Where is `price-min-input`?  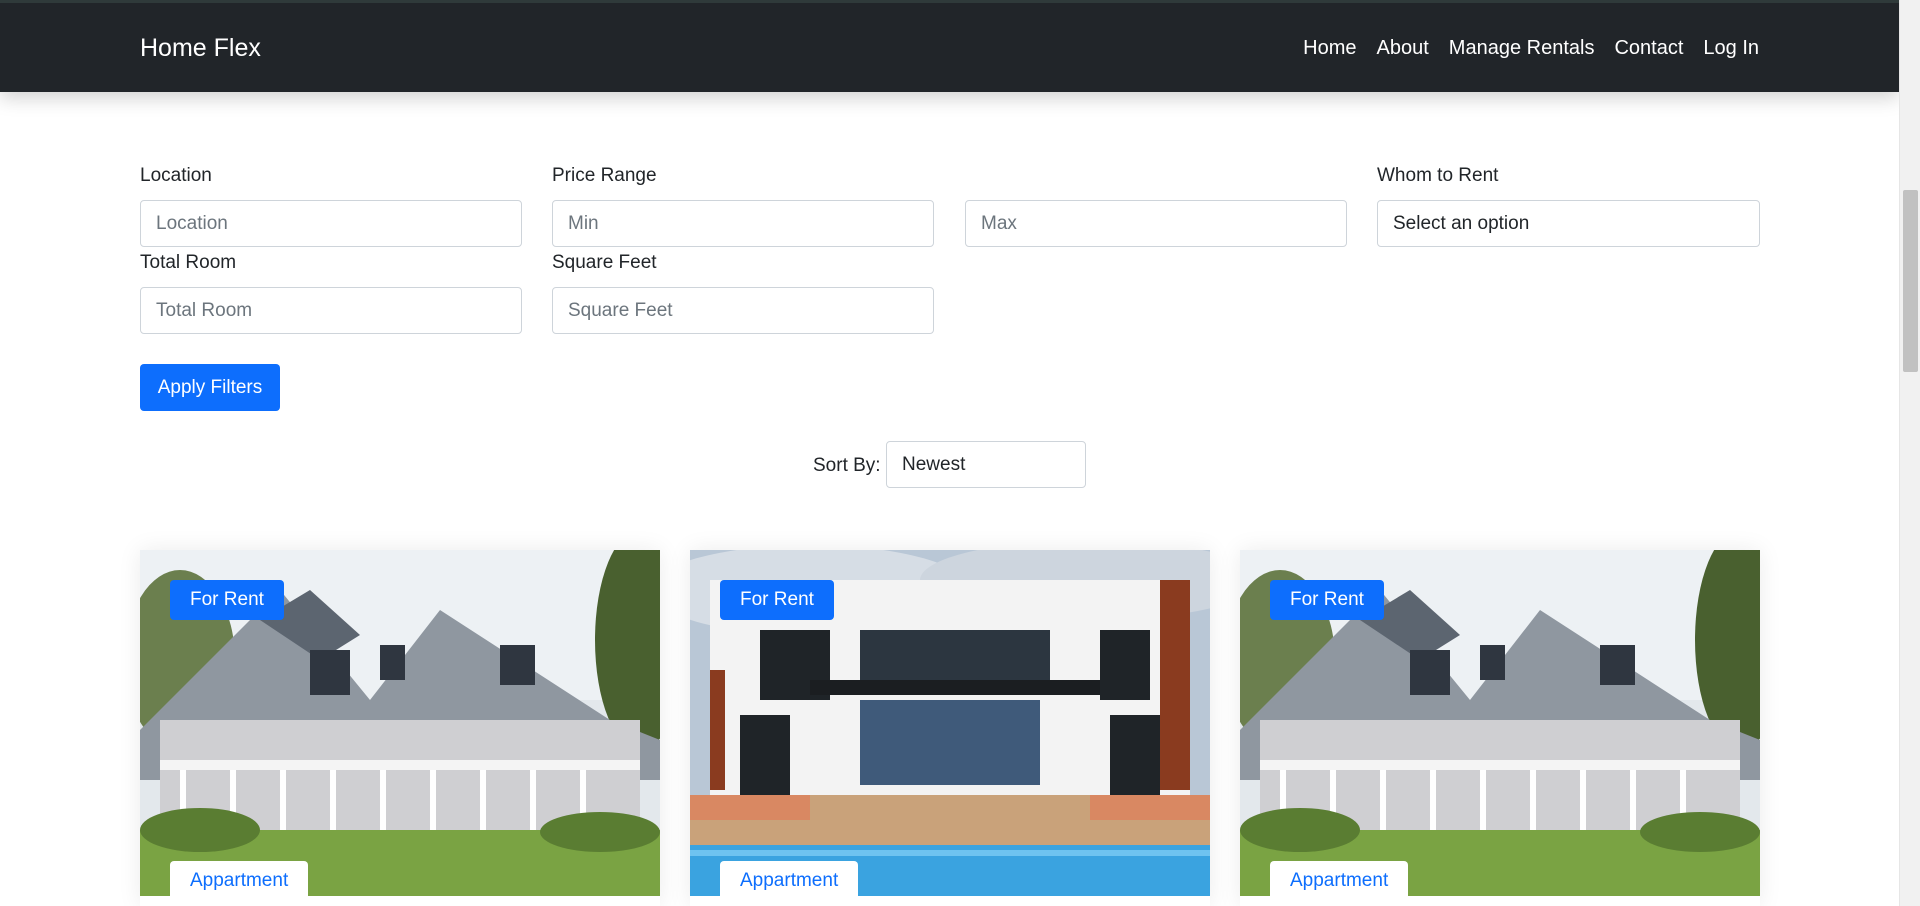
price-min-input is located at coordinates (743, 223).